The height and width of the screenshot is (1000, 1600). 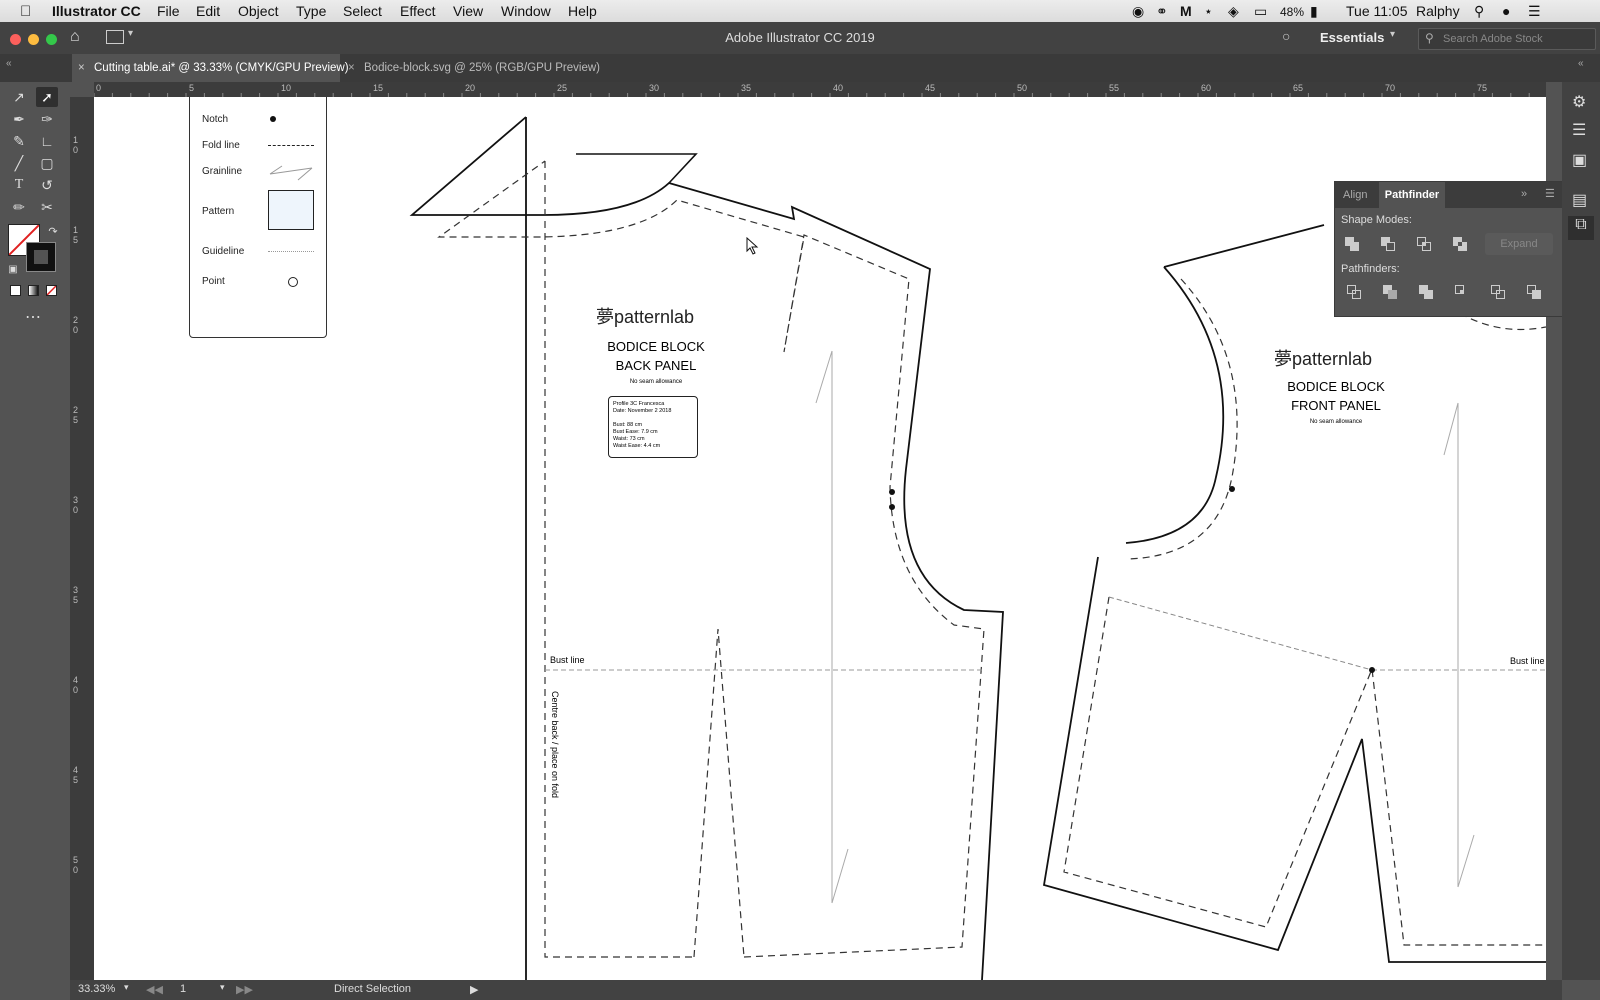 I want to click on align-icon: ▤, so click(x=1579, y=200).